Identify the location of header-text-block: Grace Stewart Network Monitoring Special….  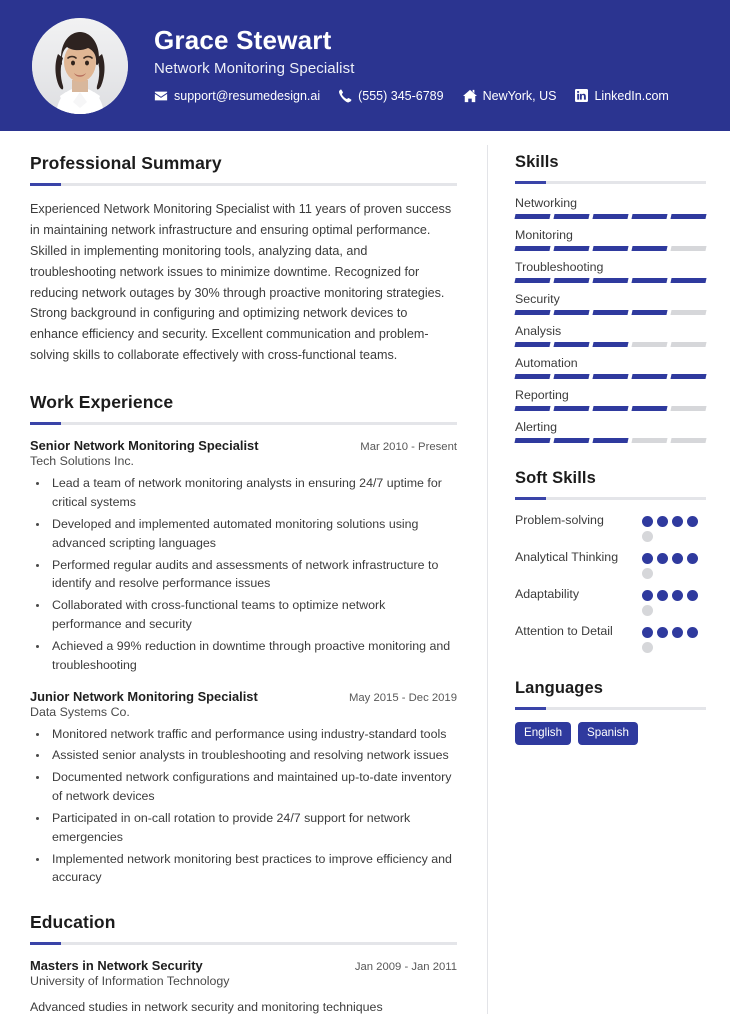
(411, 65).